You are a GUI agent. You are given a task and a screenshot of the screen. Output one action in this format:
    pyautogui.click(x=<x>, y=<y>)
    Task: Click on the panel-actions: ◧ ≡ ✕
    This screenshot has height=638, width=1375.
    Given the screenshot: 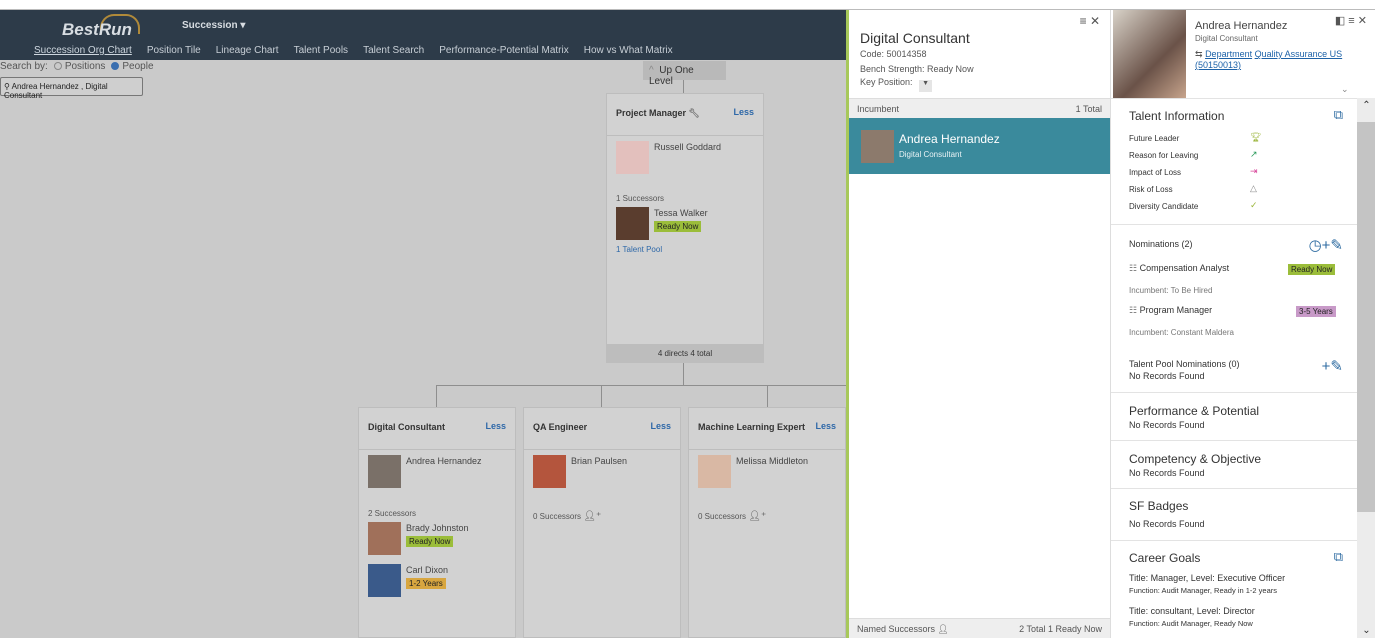 What is the action you would take?
    pyautogui.click(x=1351, y=20)
    